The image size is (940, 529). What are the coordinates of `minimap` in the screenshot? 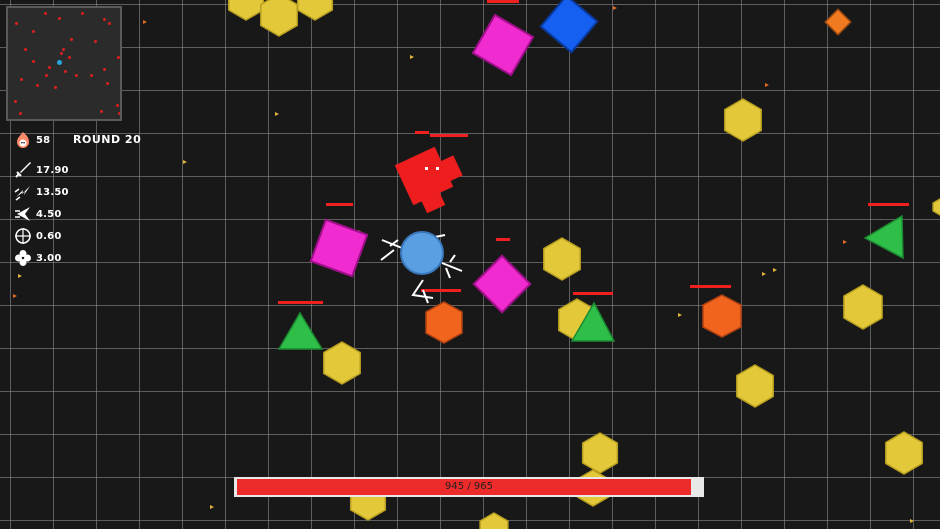 It's located at (64, 63).